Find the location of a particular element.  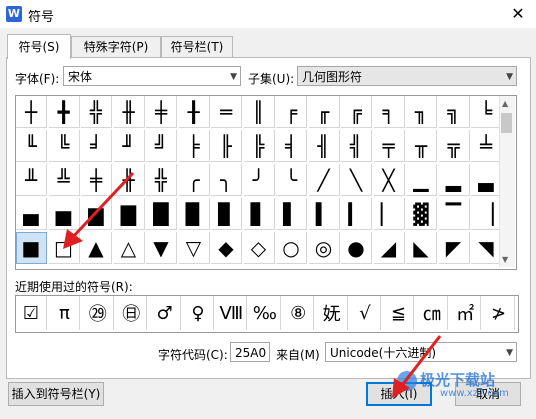

symbol-cell: ▎ is located at coordinates (356, 214).